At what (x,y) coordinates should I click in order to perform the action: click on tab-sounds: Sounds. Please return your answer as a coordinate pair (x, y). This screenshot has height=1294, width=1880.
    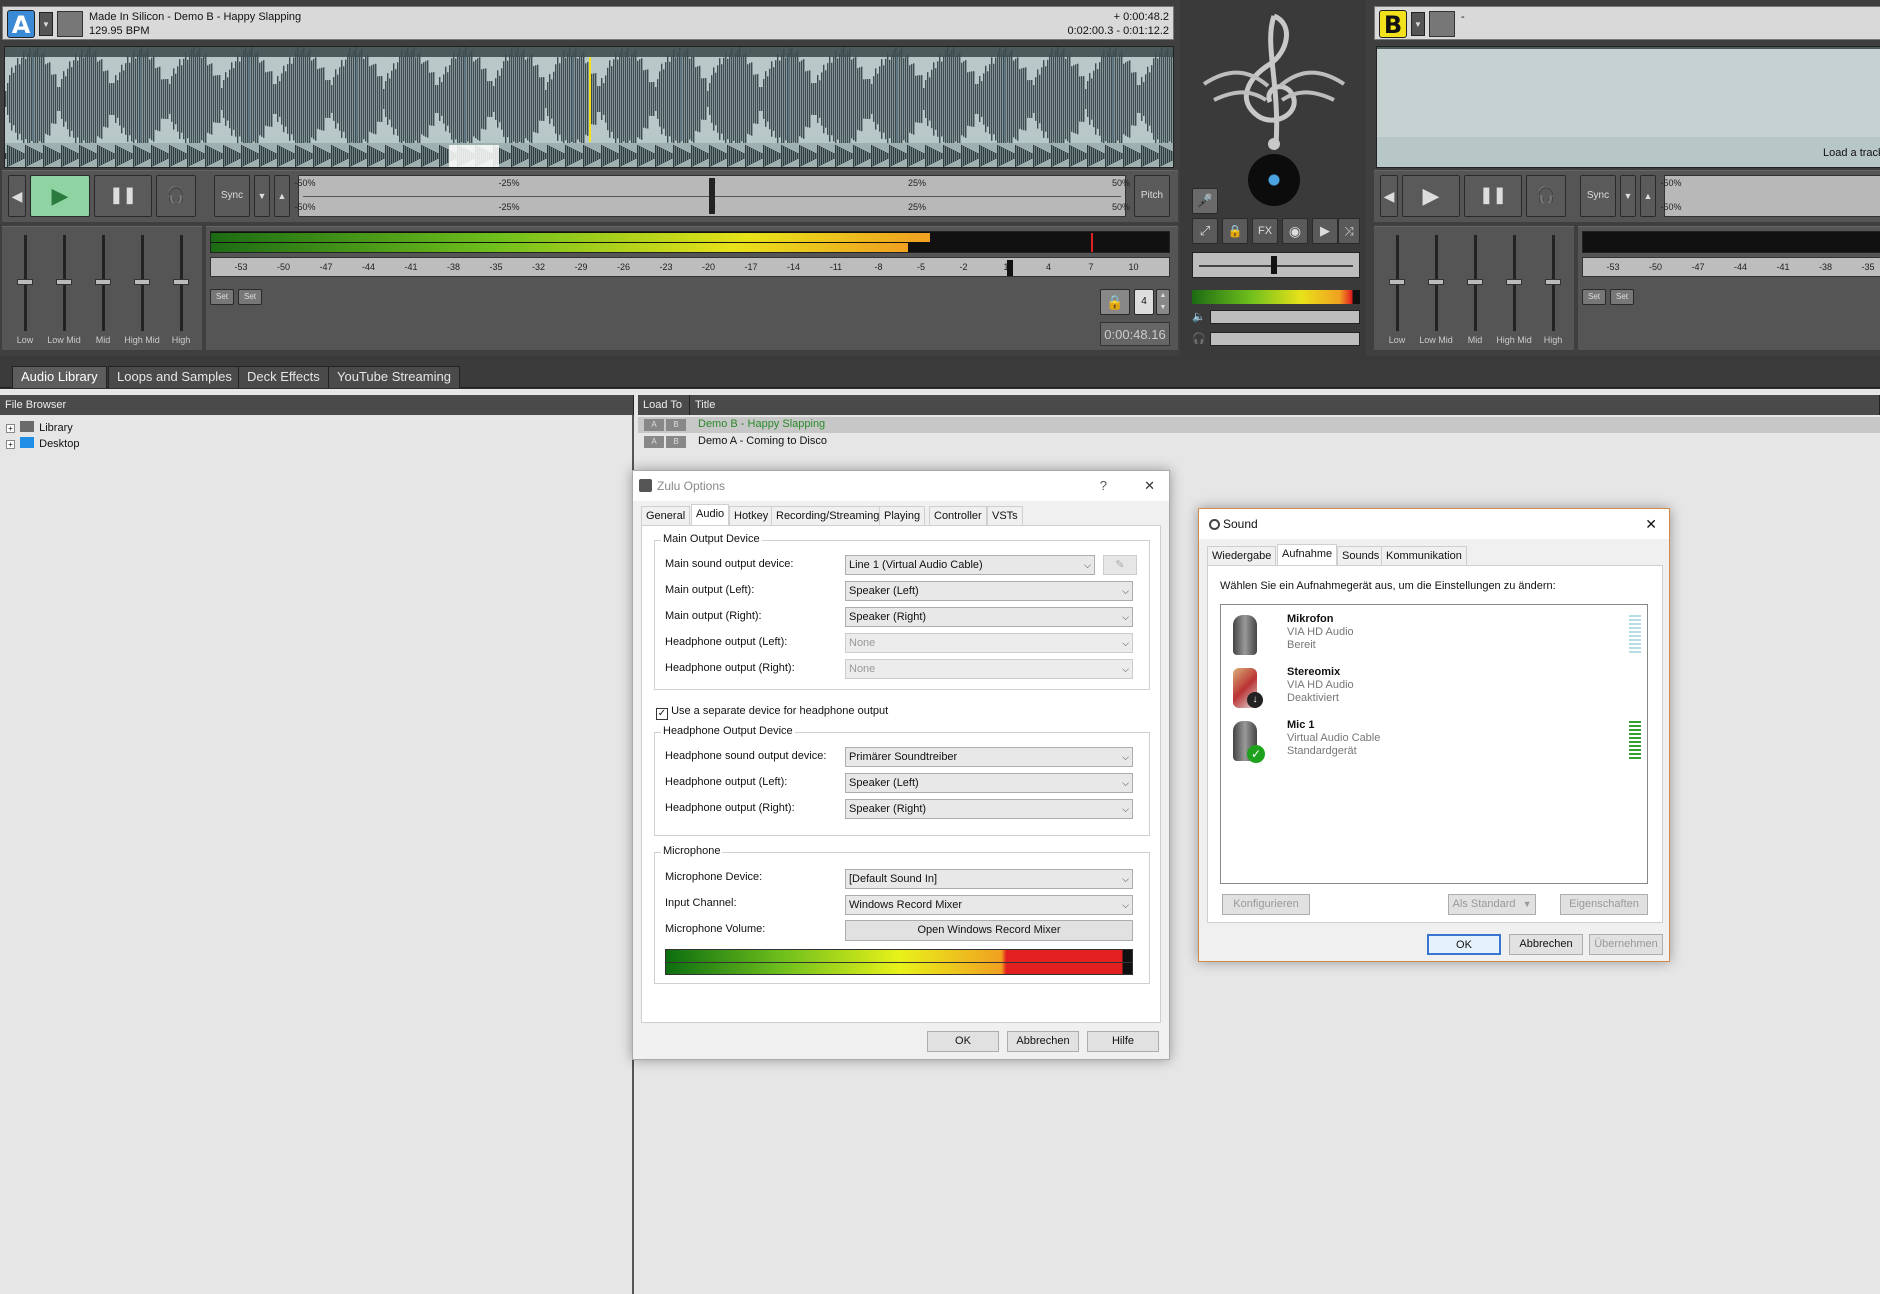
    Looking at the image, I should click on (1361, 556).